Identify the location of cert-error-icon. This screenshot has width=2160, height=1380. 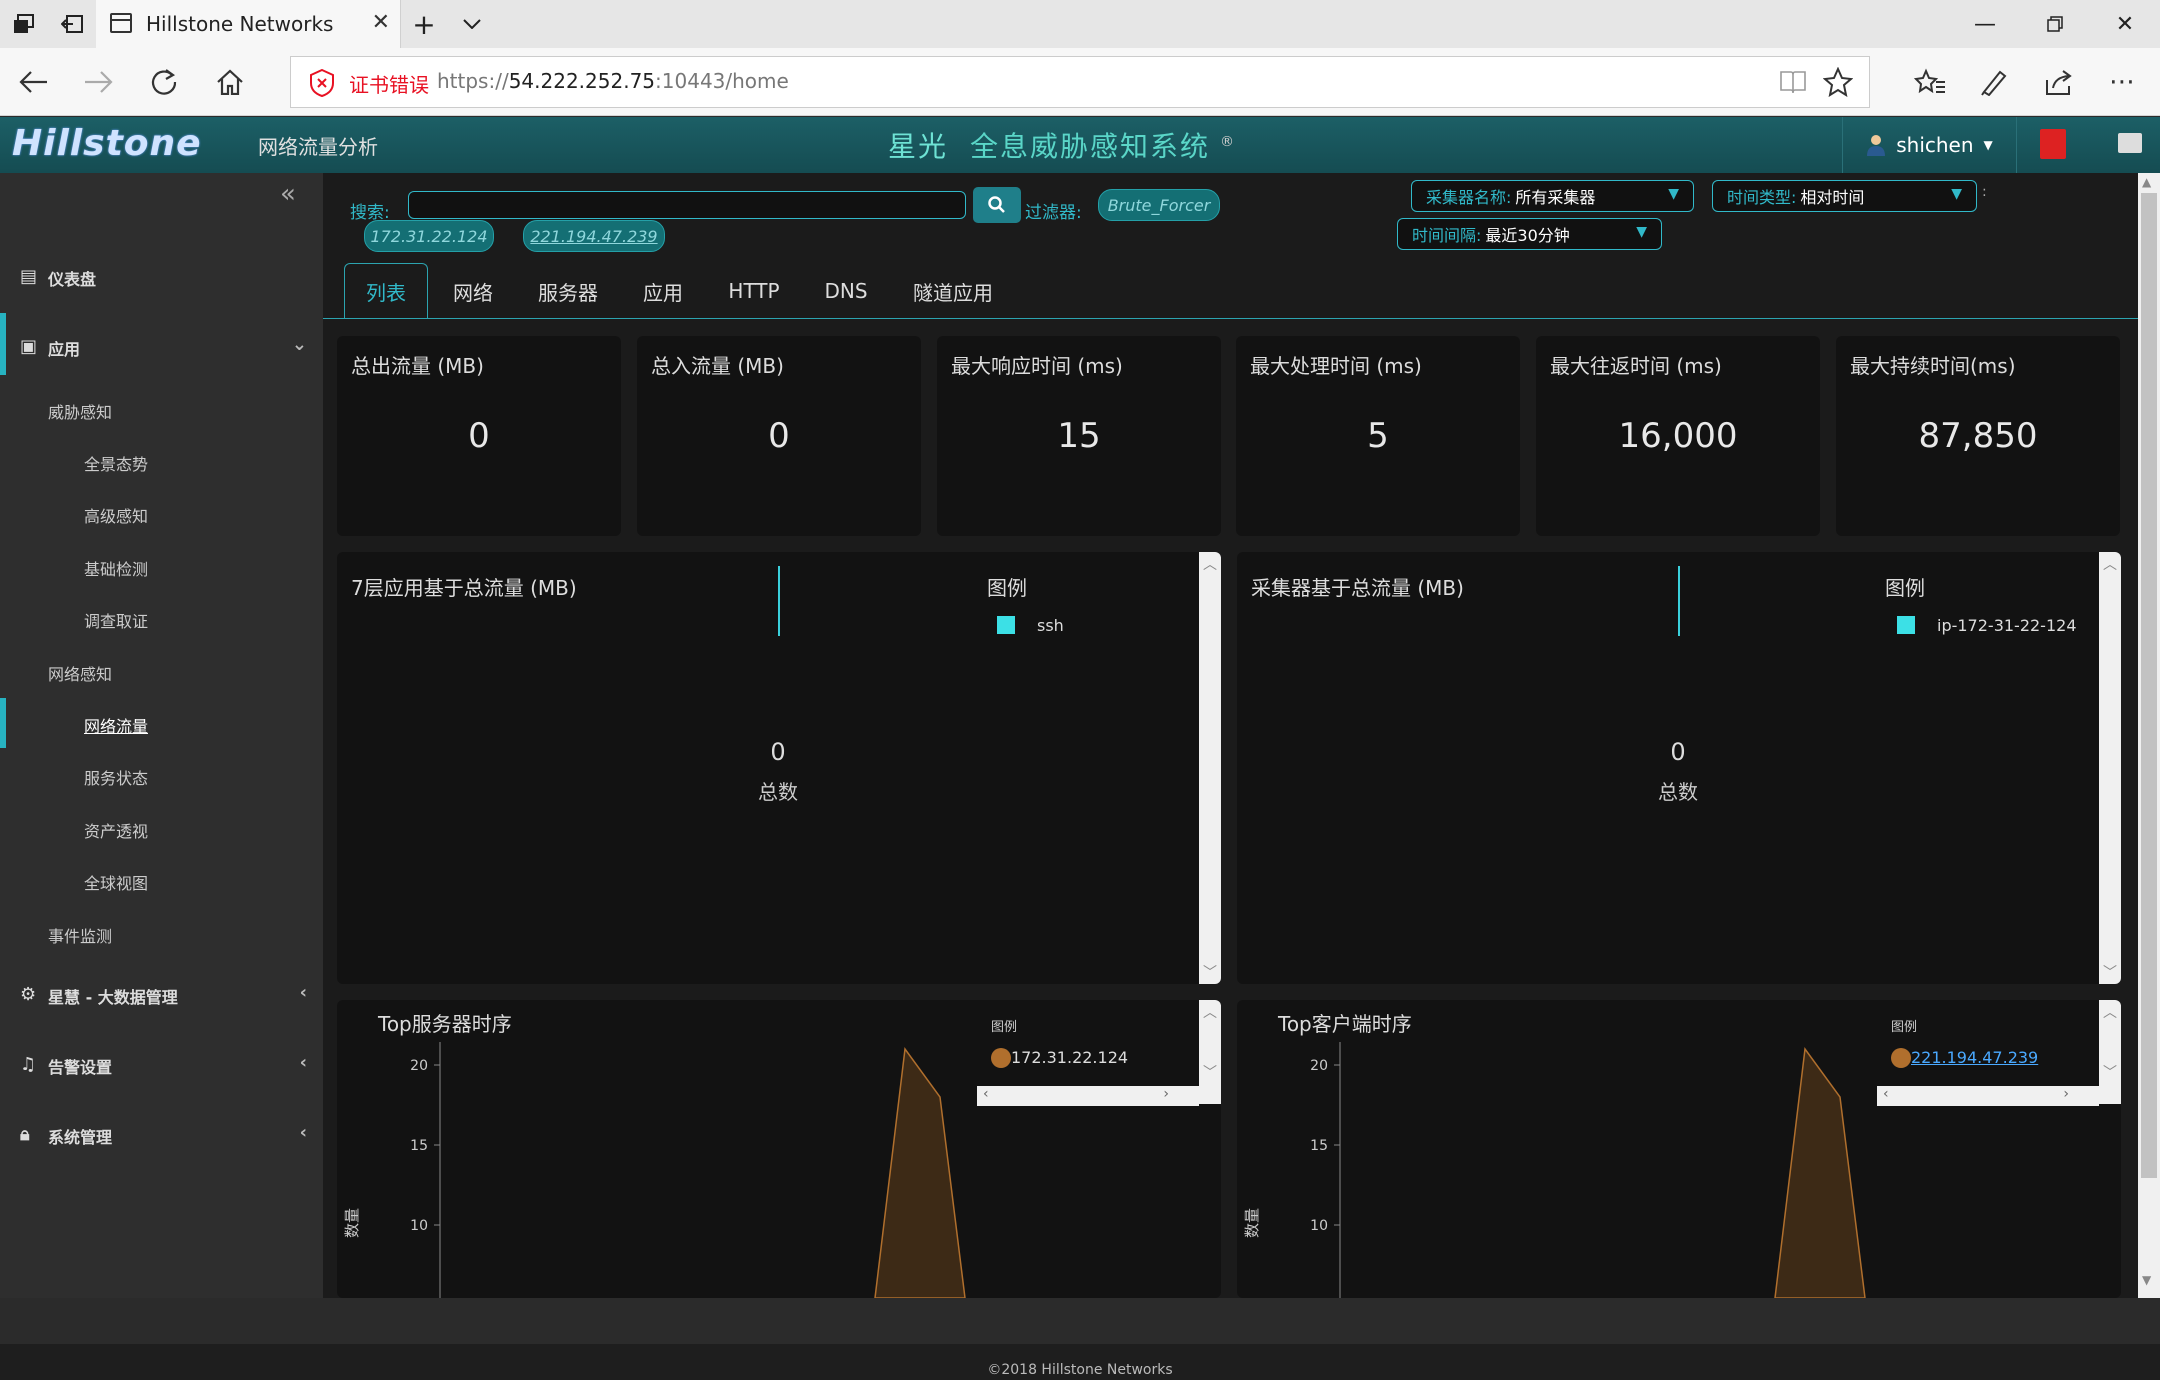
(322, 83).